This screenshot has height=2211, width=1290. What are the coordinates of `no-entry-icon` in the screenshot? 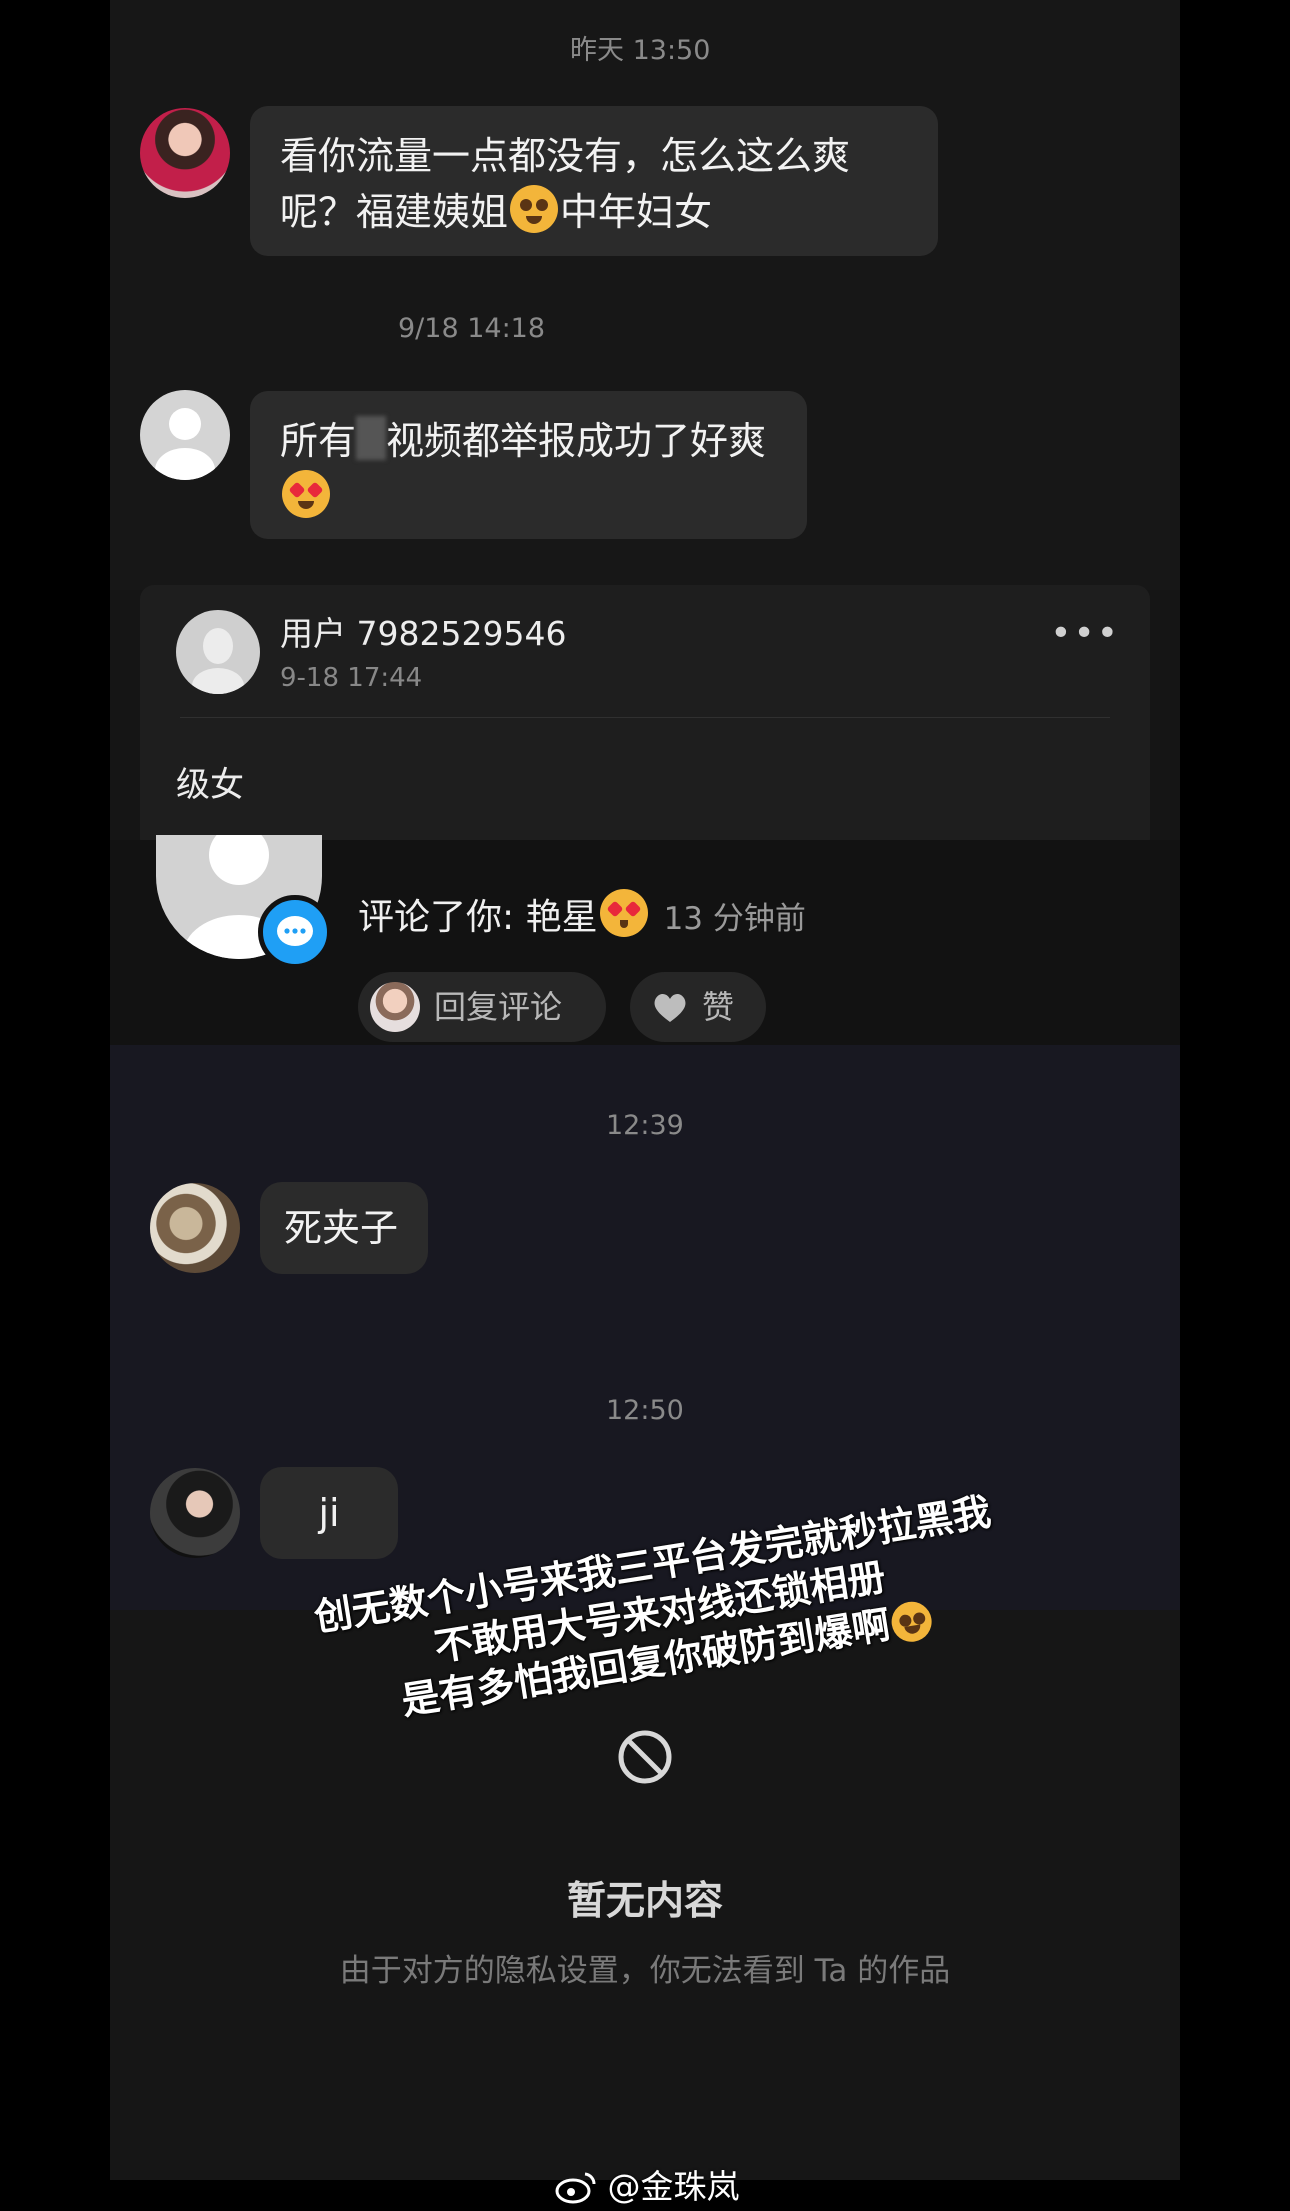 It's located at (645, 1757).